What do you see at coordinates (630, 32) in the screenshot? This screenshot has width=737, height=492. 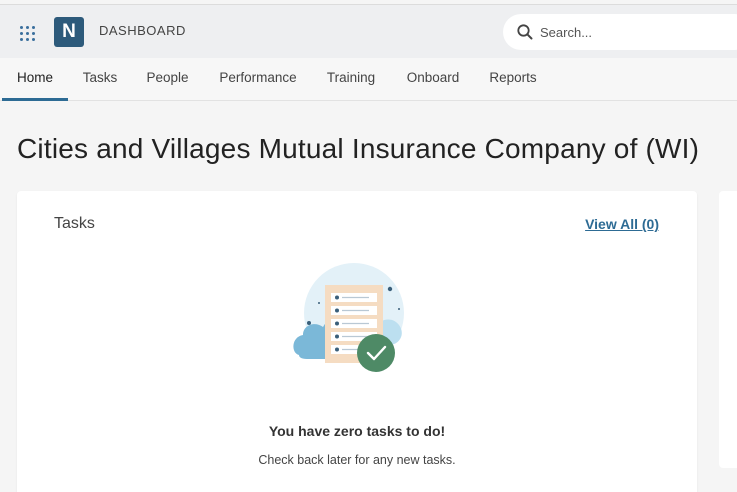 I see `search-input` at bounding box center [630, 32].